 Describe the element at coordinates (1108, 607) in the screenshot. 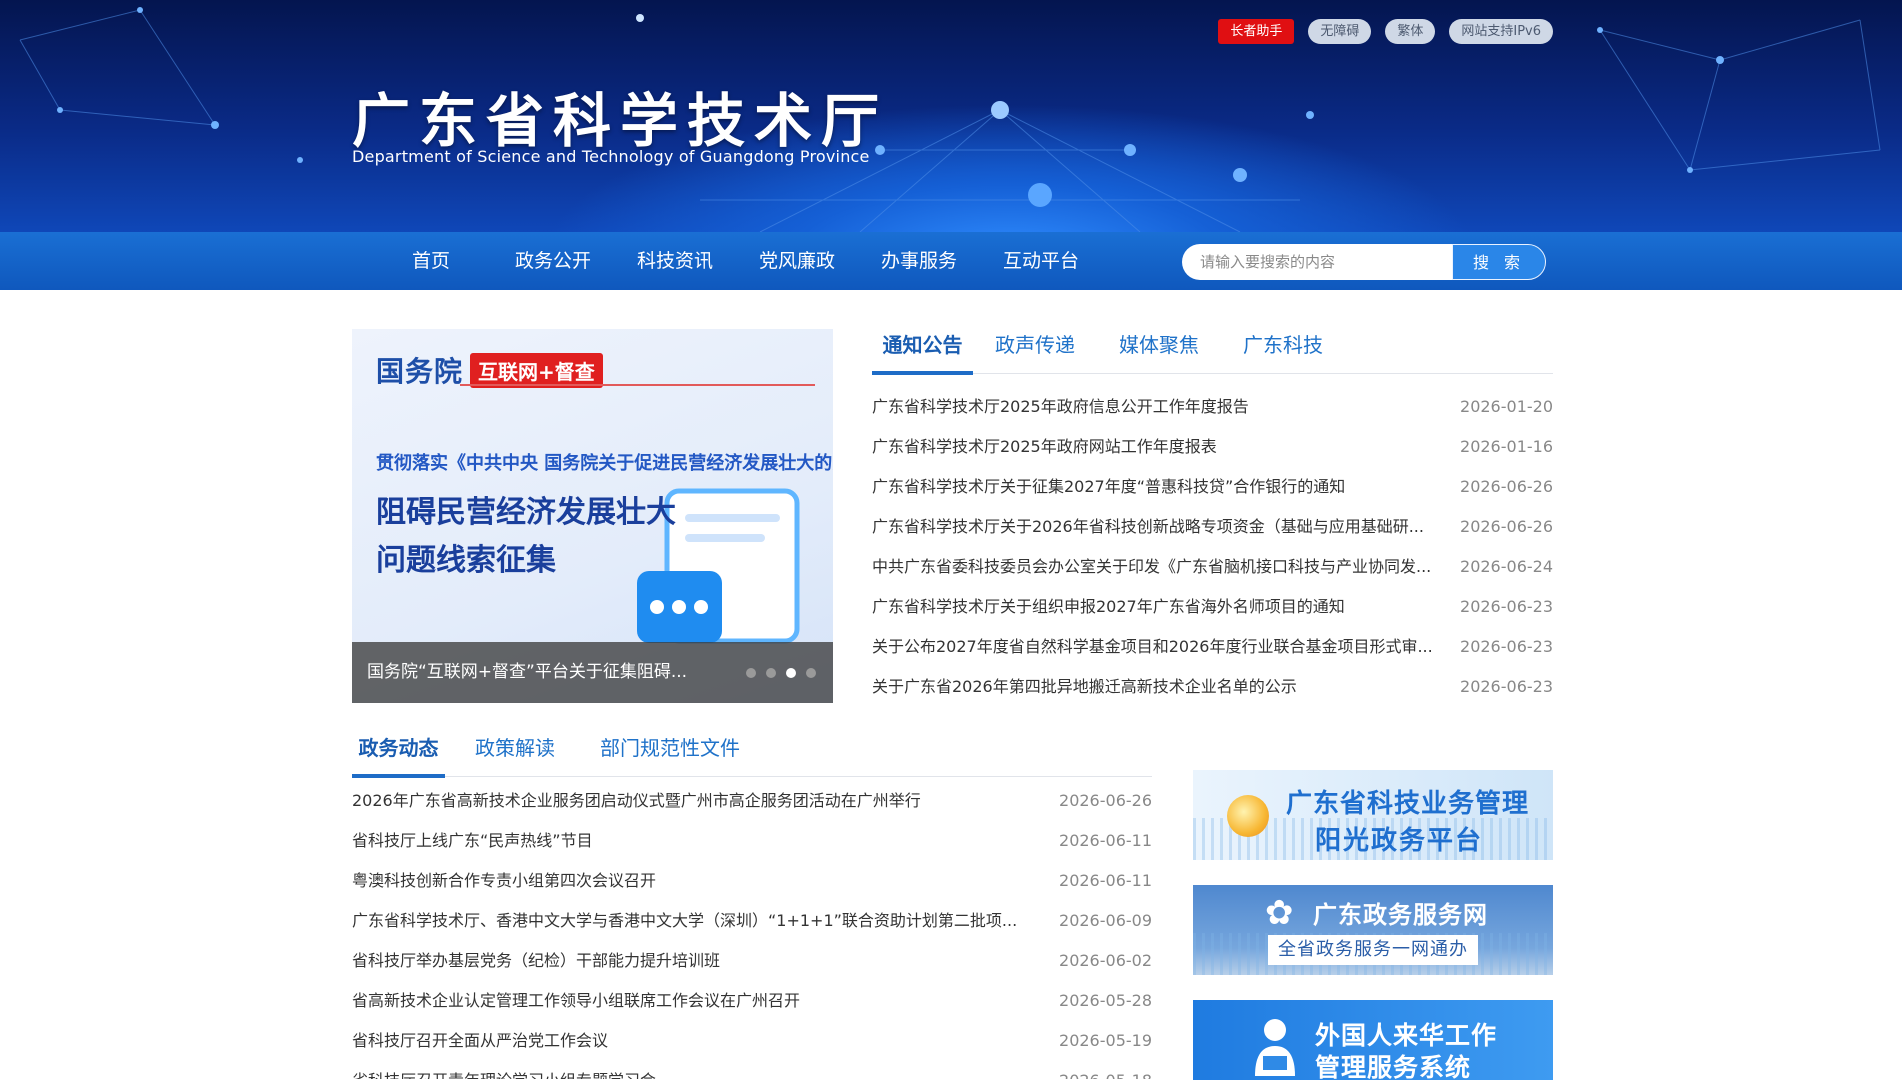

I see `list-item-title: 广东省科学技术厅关于组织申报2027年广东省海外名师项目的通知` at that location.